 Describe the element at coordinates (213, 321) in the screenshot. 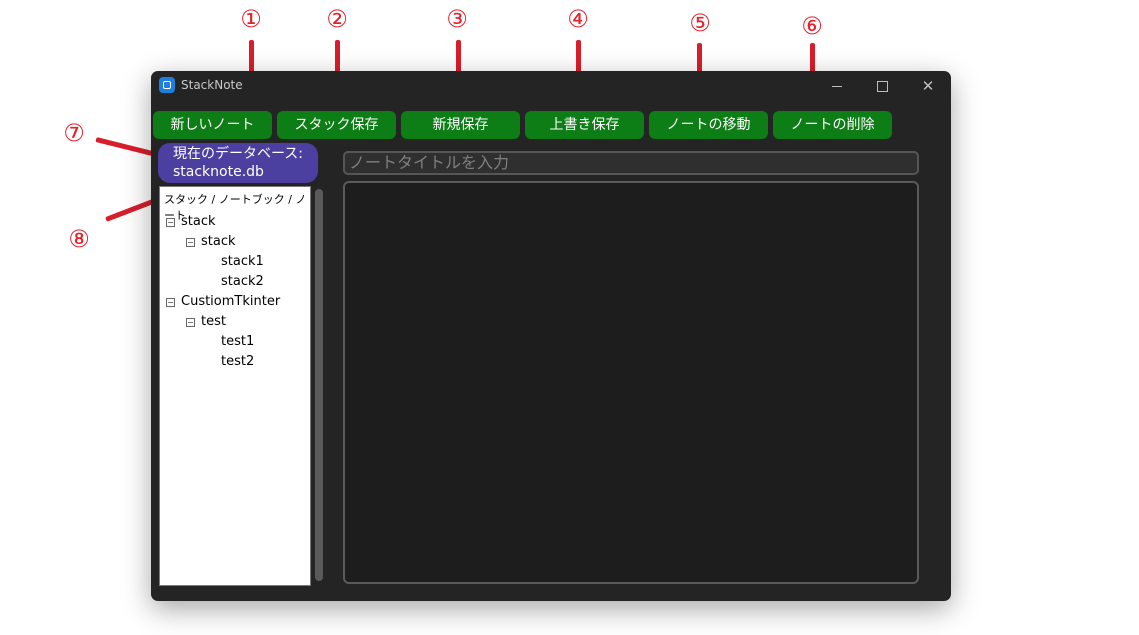

I see `tree-node-label: test` at that location.